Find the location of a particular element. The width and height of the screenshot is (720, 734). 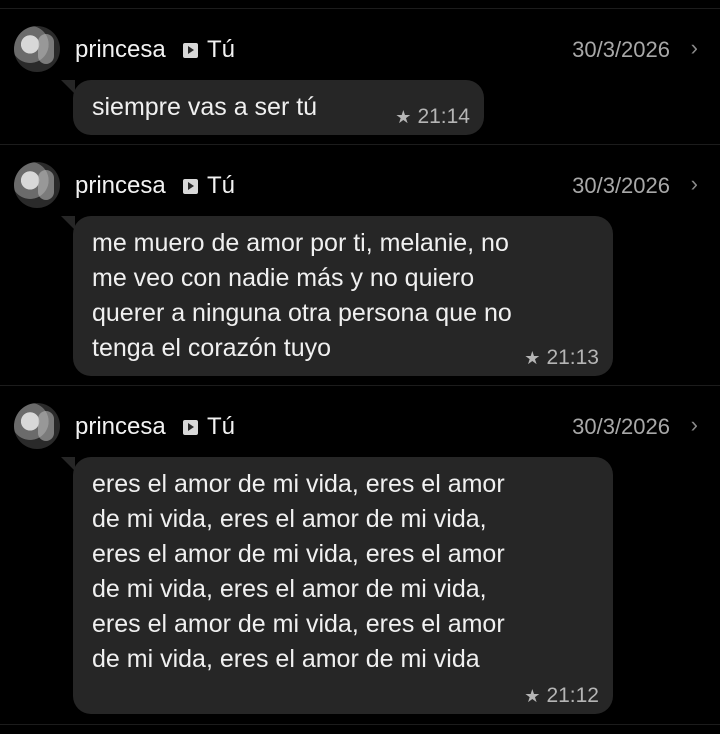

message-time: 21:12 is located at coordinates (572, 695).